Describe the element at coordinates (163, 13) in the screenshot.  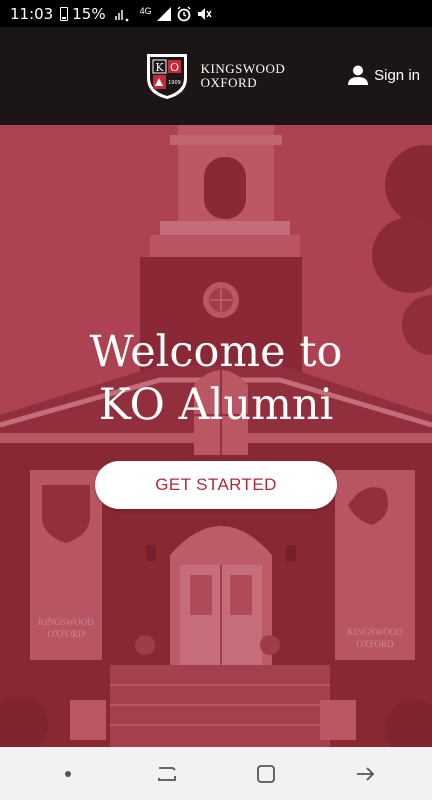
I see `signal-bars-icon` at that location.